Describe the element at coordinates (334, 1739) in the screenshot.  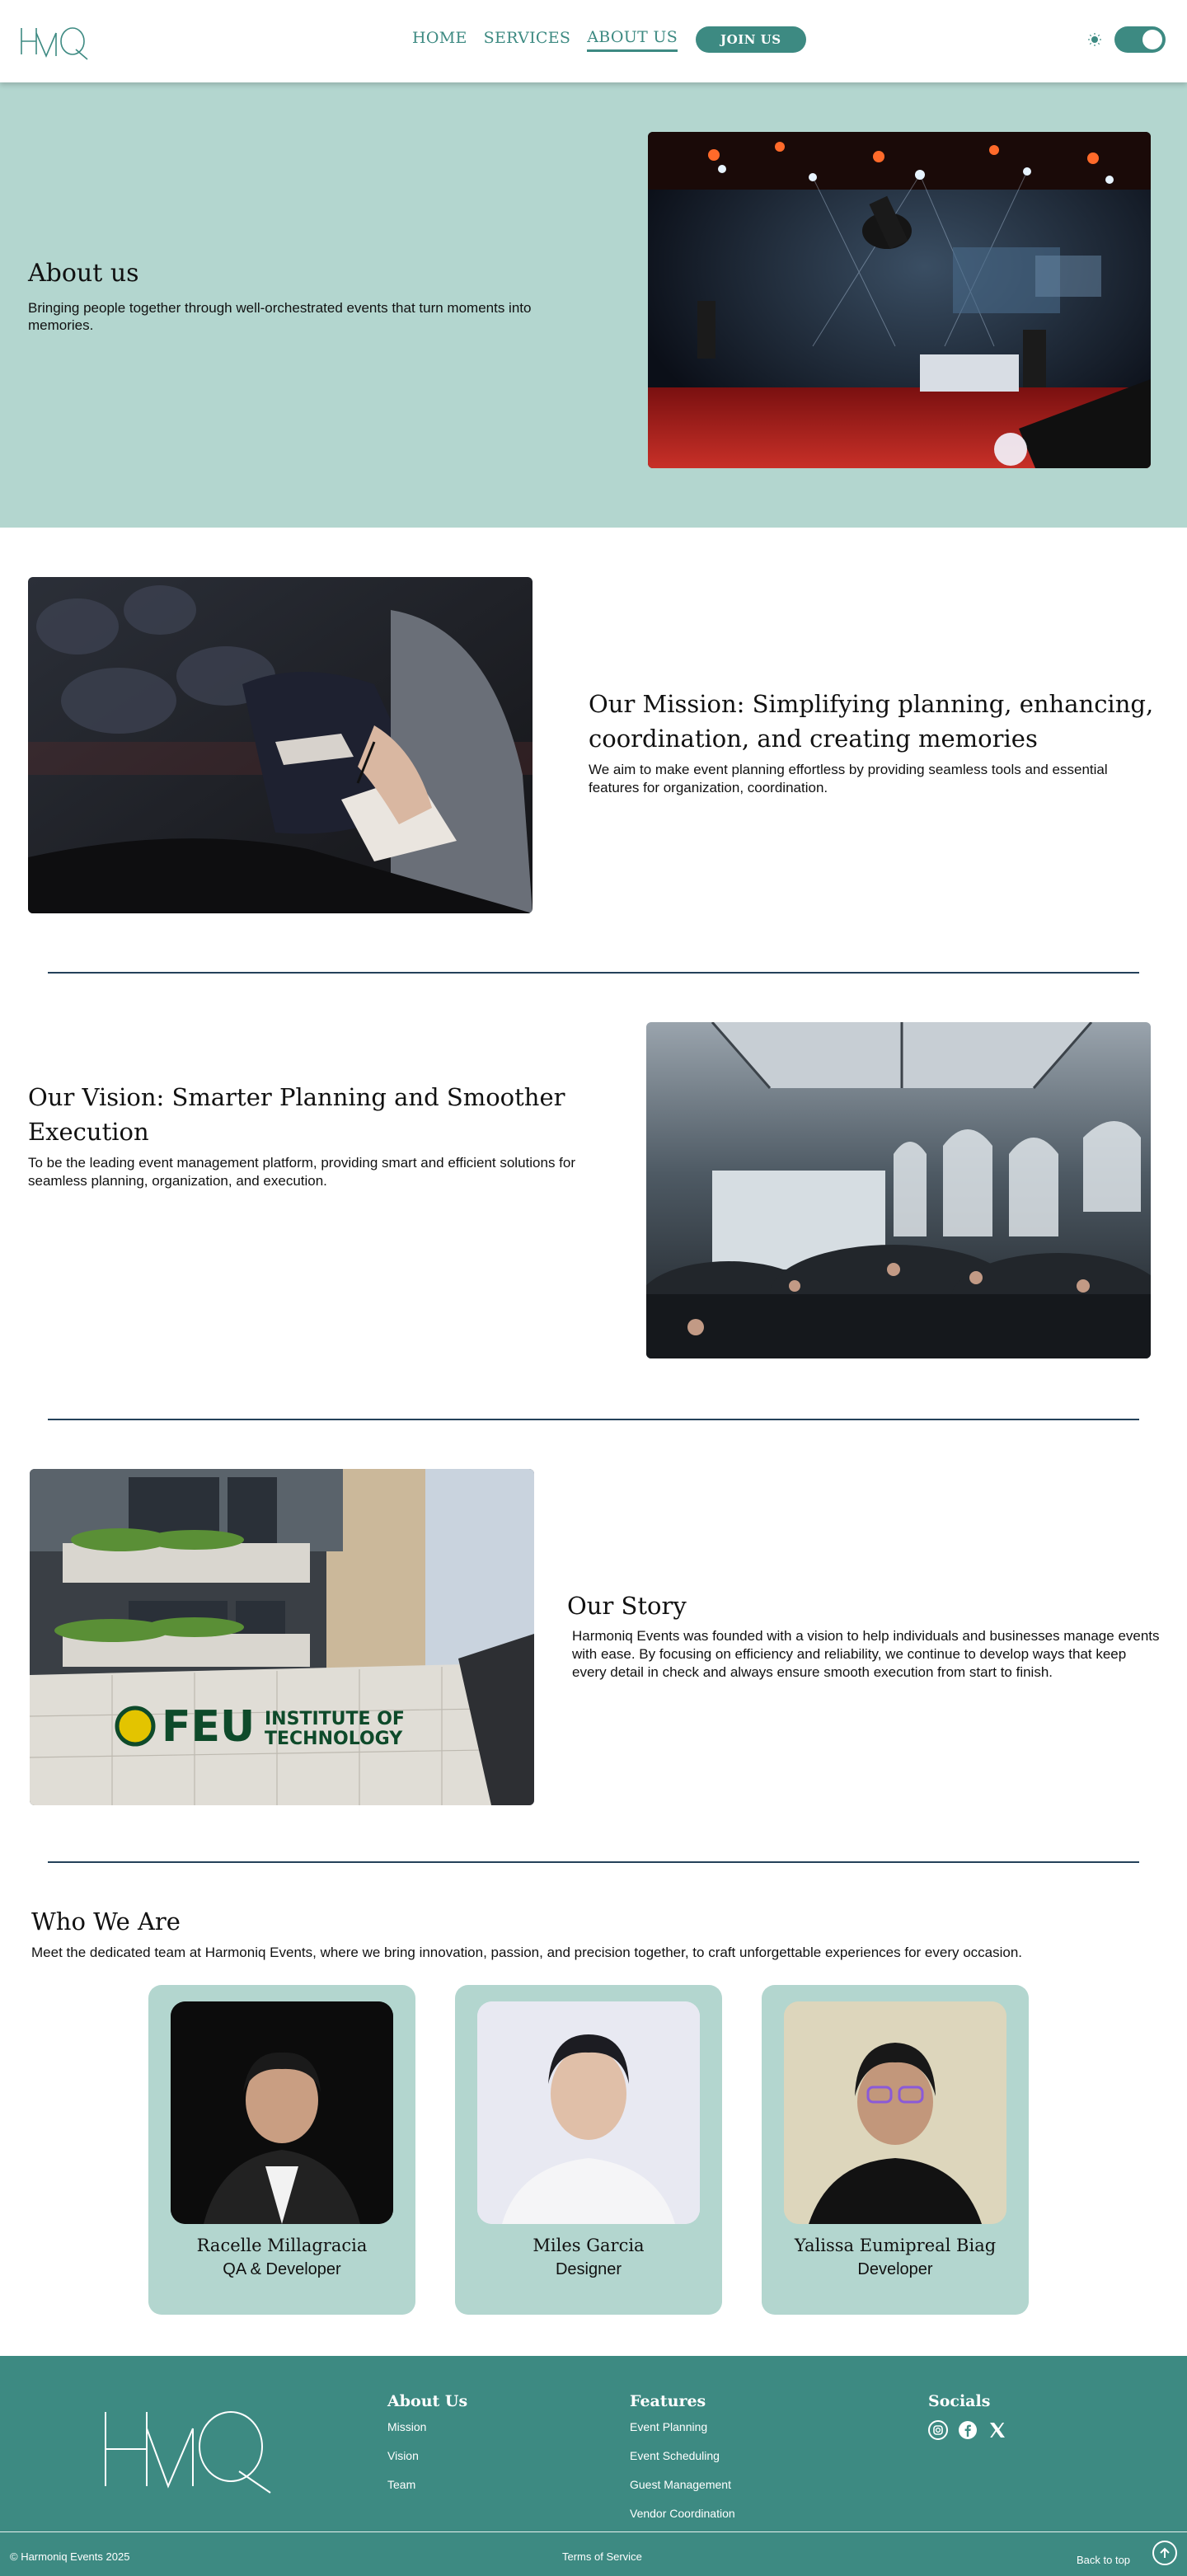
I see `sign-technology: TECHNOLOGY` at that location.